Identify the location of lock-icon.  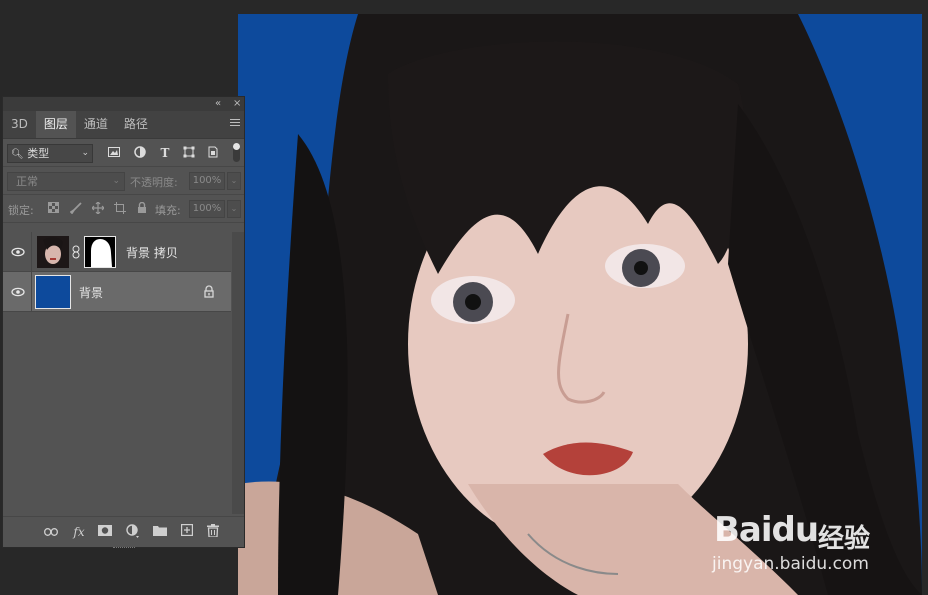
(209, 291).